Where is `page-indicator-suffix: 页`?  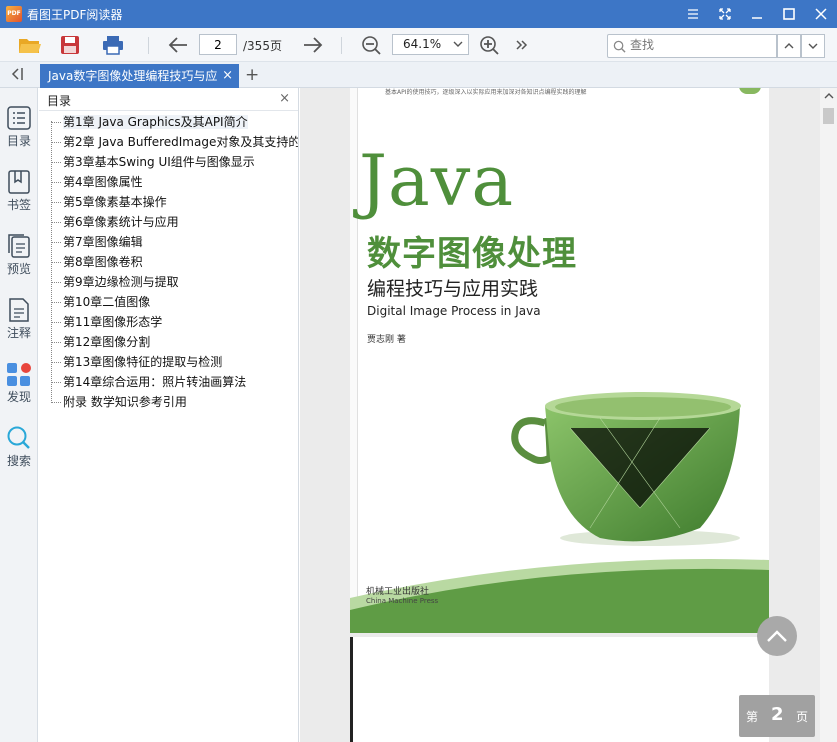 page-indicator-suffix: 页 is located at coordinates (802, 717).